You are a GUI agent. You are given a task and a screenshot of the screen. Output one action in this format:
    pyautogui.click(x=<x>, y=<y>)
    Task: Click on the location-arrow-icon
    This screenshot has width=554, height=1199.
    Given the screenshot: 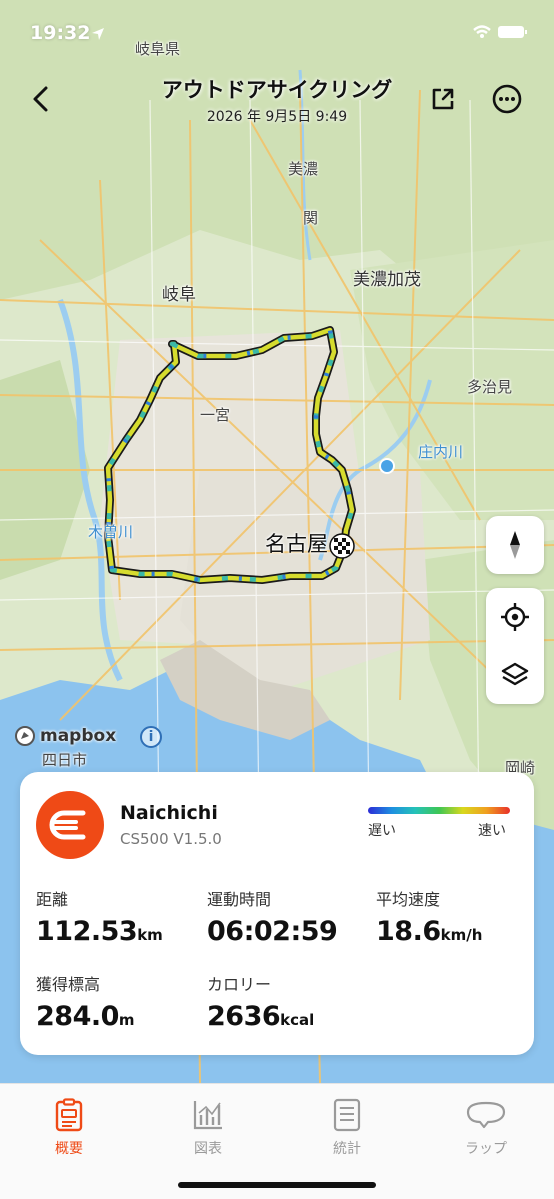 What is the action you would take?
    pyautogui.click(x=98, y=34)
    